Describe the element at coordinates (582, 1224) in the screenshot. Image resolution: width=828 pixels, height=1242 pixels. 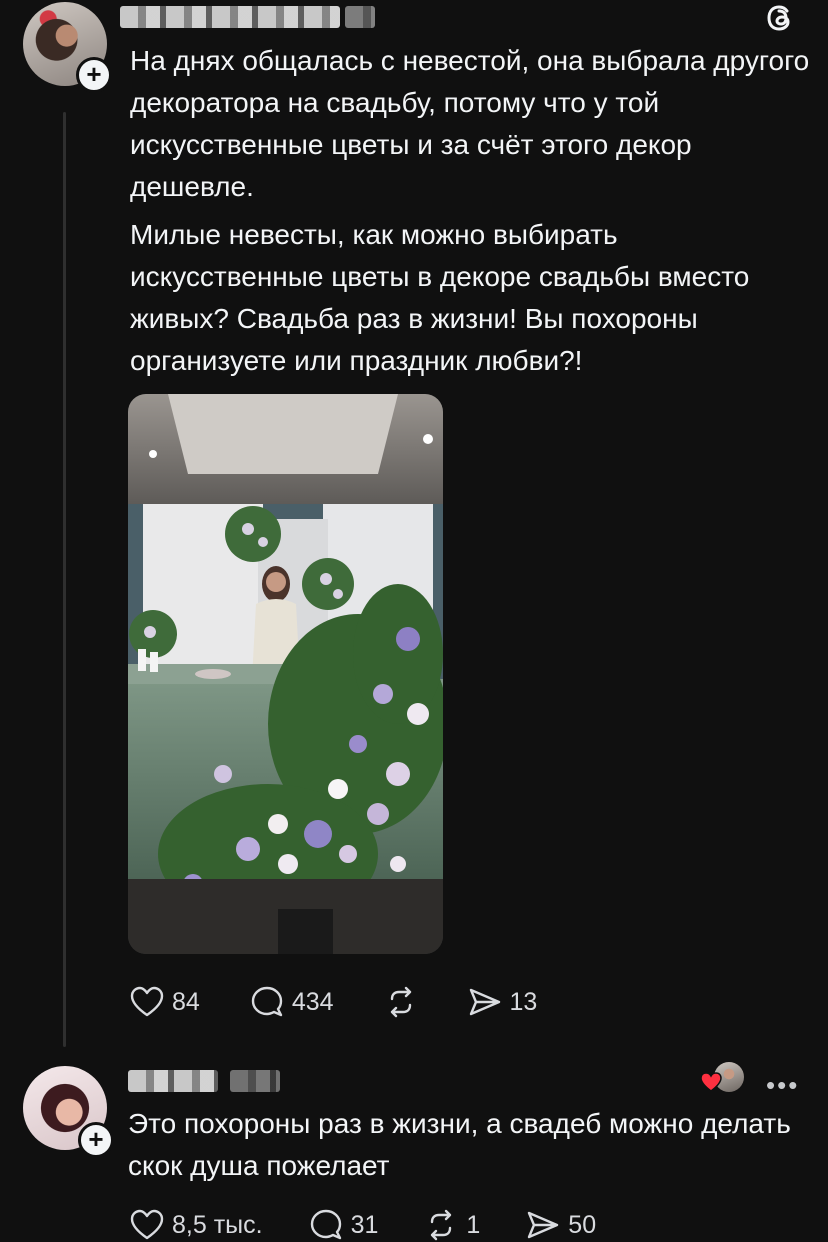
I see `reply-share-count: 50` at that location.